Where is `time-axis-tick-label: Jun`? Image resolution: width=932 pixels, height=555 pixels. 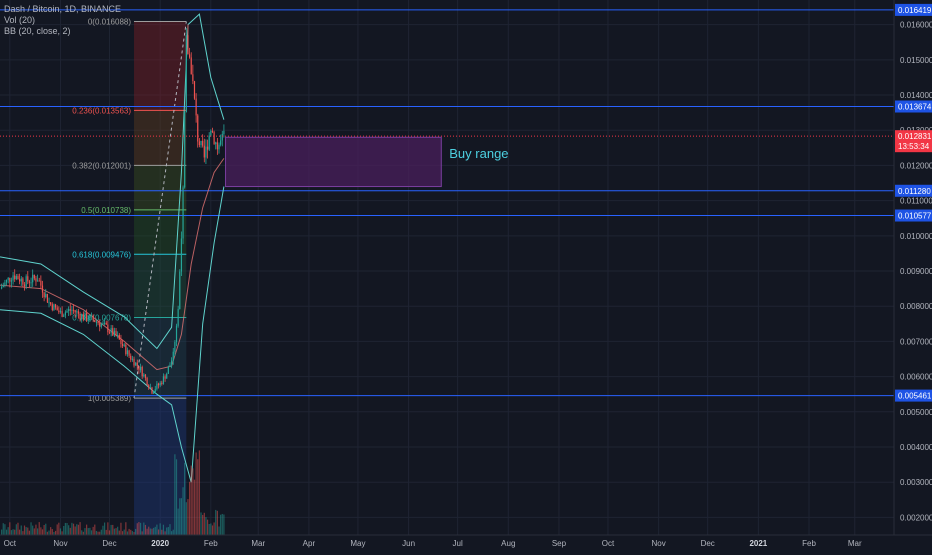
time-axis-tick-label: Jun is located at coordinates (408, 543).